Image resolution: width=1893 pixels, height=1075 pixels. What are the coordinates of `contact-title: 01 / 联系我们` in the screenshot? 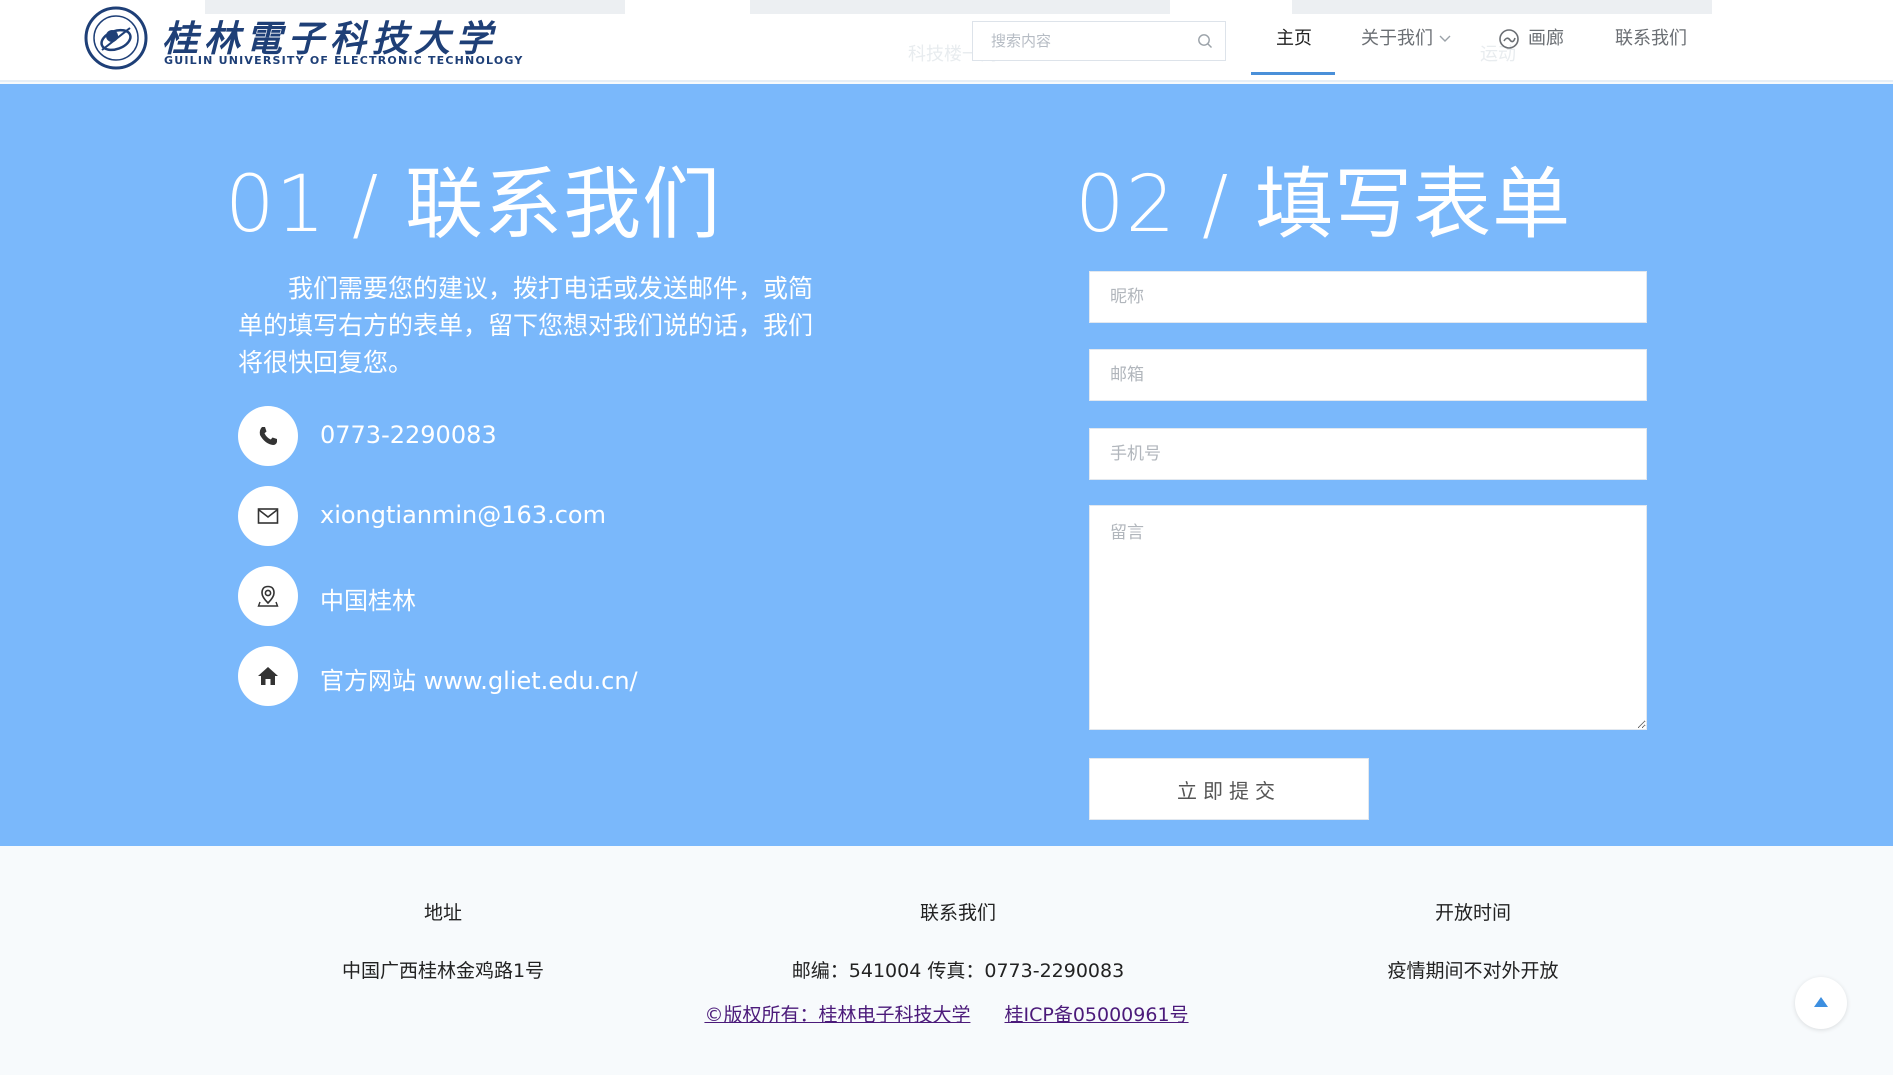 It's located at (473, 205).